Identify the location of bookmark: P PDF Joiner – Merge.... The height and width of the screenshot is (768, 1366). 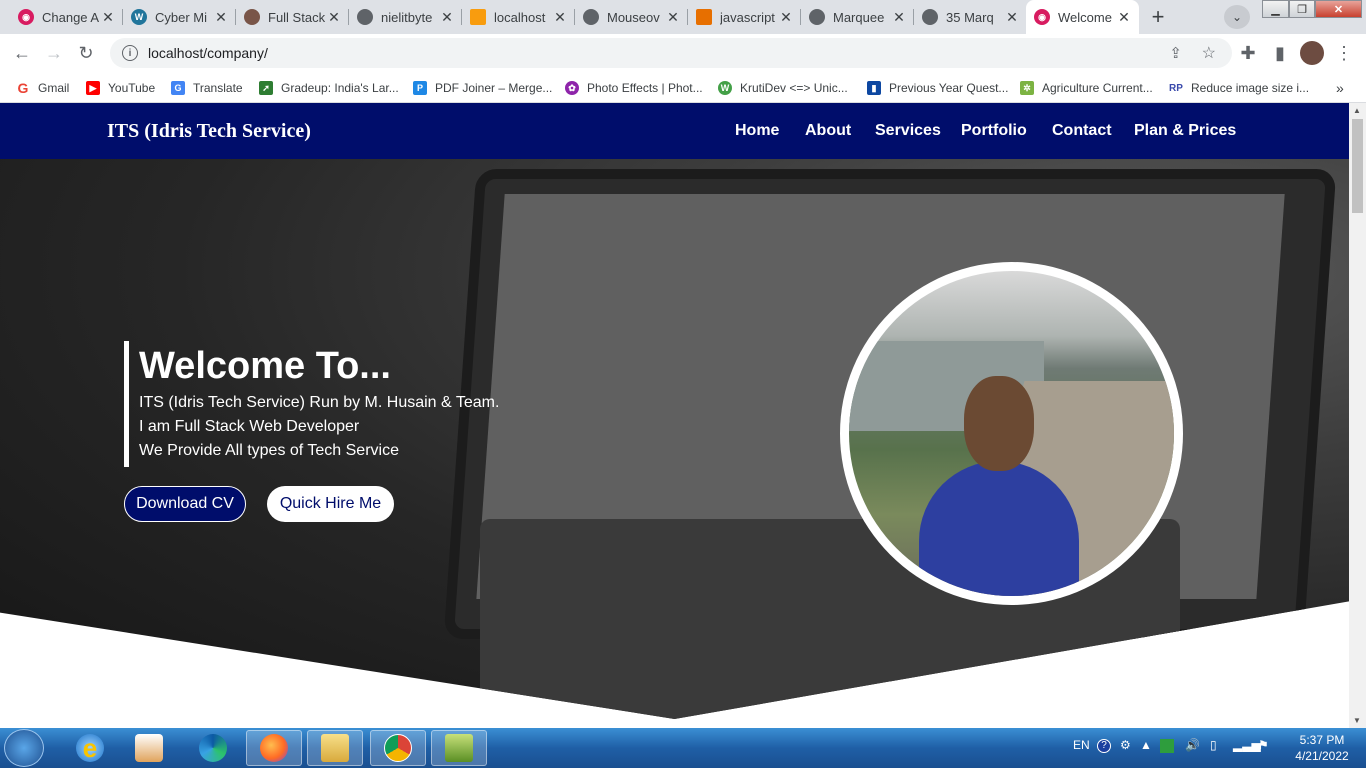
(482, 88).